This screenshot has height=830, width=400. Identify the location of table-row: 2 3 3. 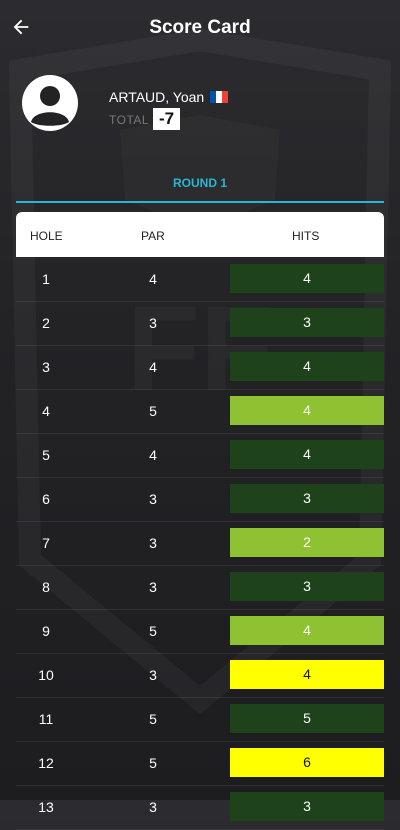
(200, 323).